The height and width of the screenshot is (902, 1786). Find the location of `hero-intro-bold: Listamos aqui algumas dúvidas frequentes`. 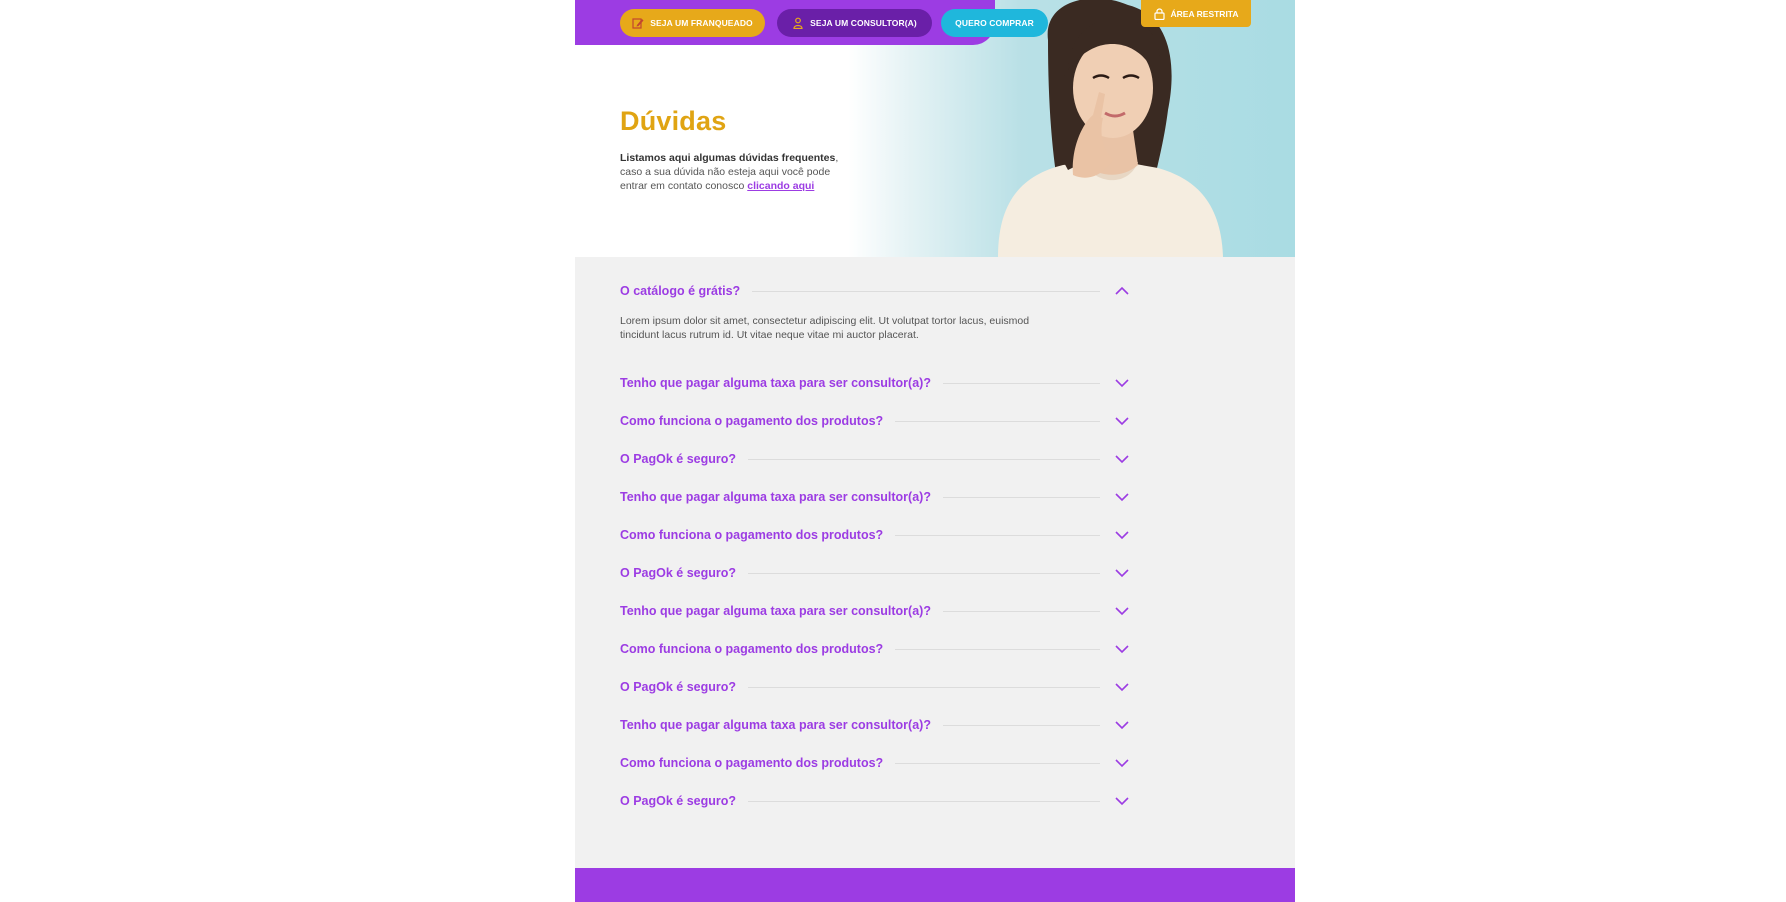

hero-intro-bold: Listamos aqui algumas dúvidas frequentes is located at coordinates (728, 158).